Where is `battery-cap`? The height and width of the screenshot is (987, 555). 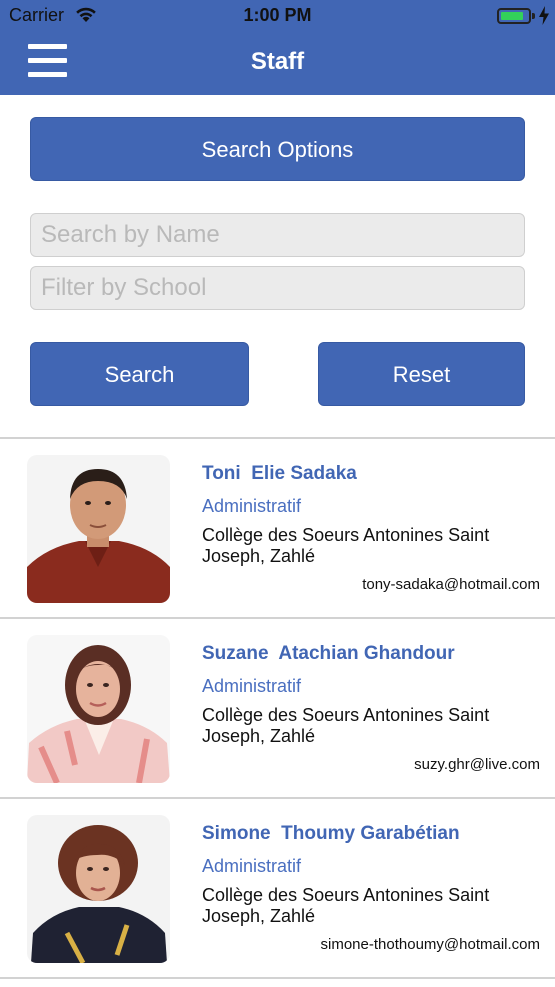
battery-cap is located at coordinates (533, 16).